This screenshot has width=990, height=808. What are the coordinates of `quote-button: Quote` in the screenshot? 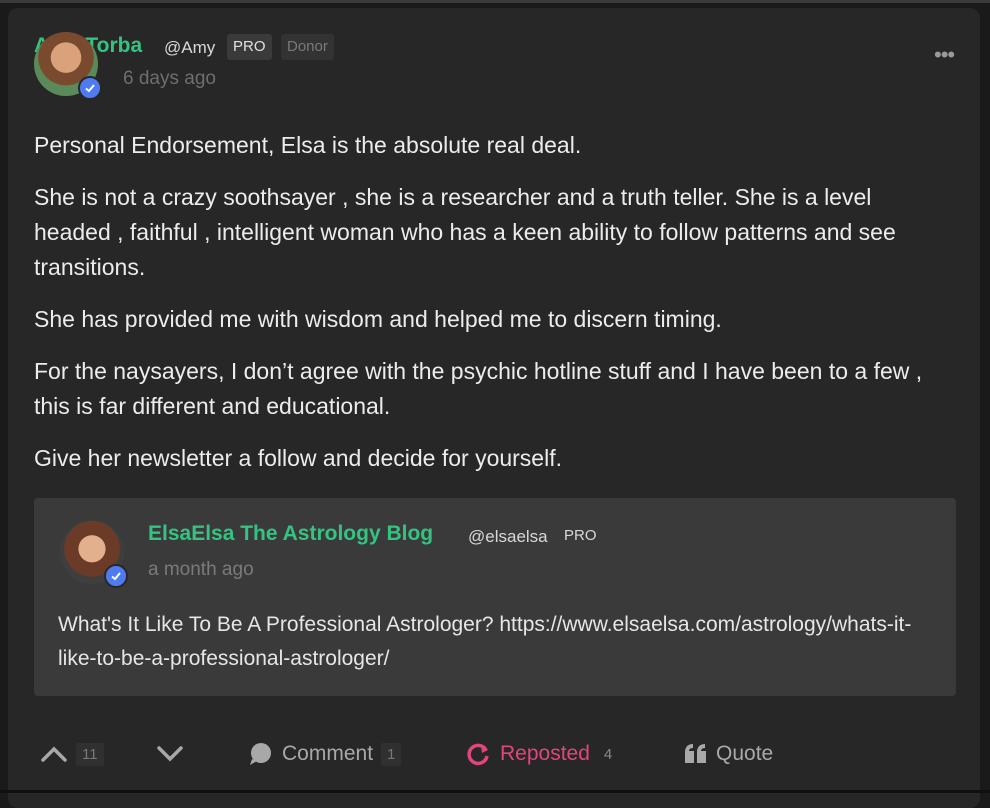 It's located at (728, 754).